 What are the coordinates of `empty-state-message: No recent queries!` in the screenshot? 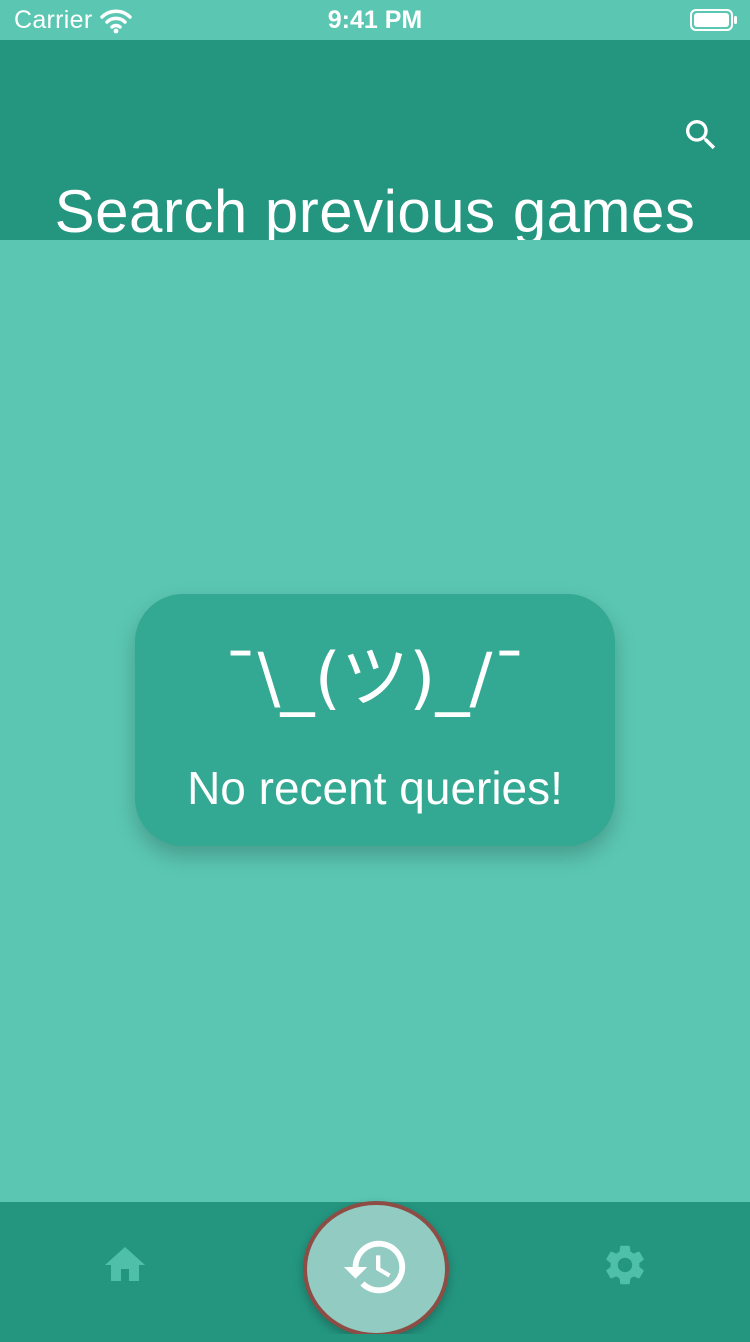 It's located at (375, 788).